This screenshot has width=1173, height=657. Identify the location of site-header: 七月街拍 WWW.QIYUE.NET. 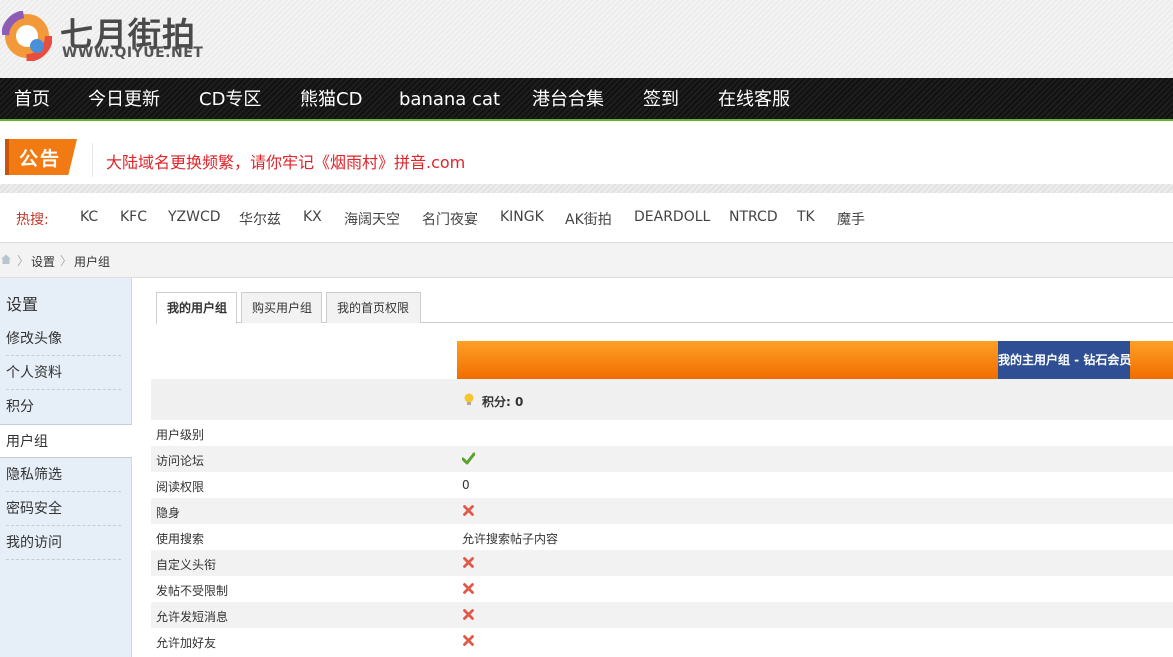
(586, 39).